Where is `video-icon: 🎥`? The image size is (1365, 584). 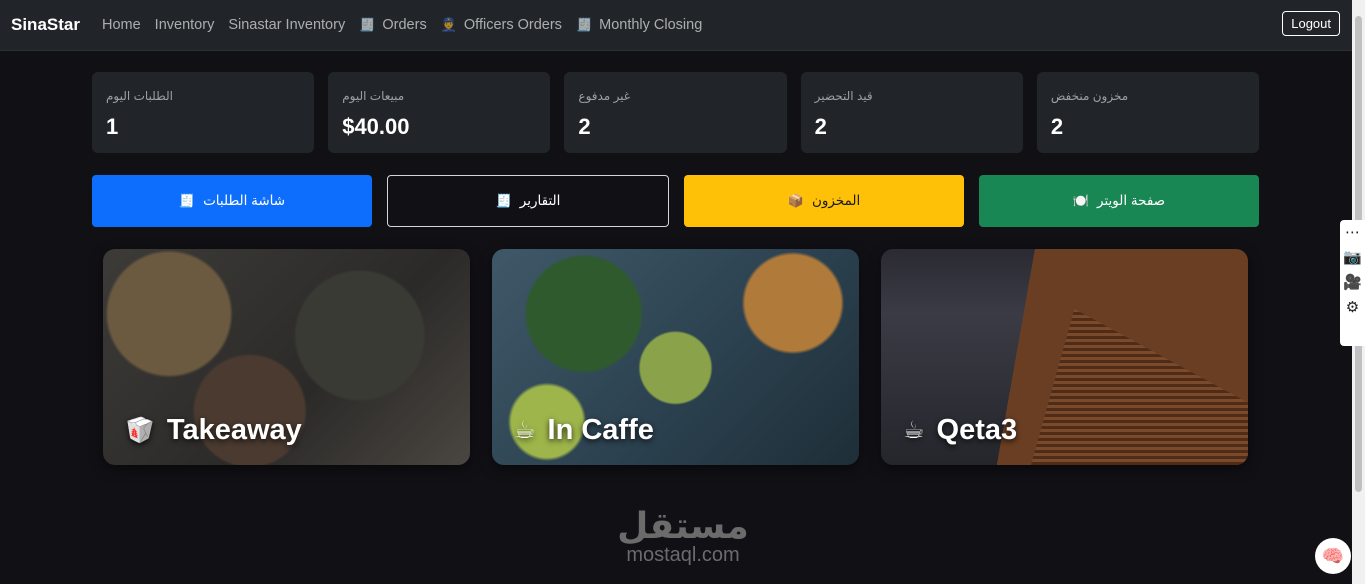
video-icon: 🎥 is located at coordinates (1352, 282).